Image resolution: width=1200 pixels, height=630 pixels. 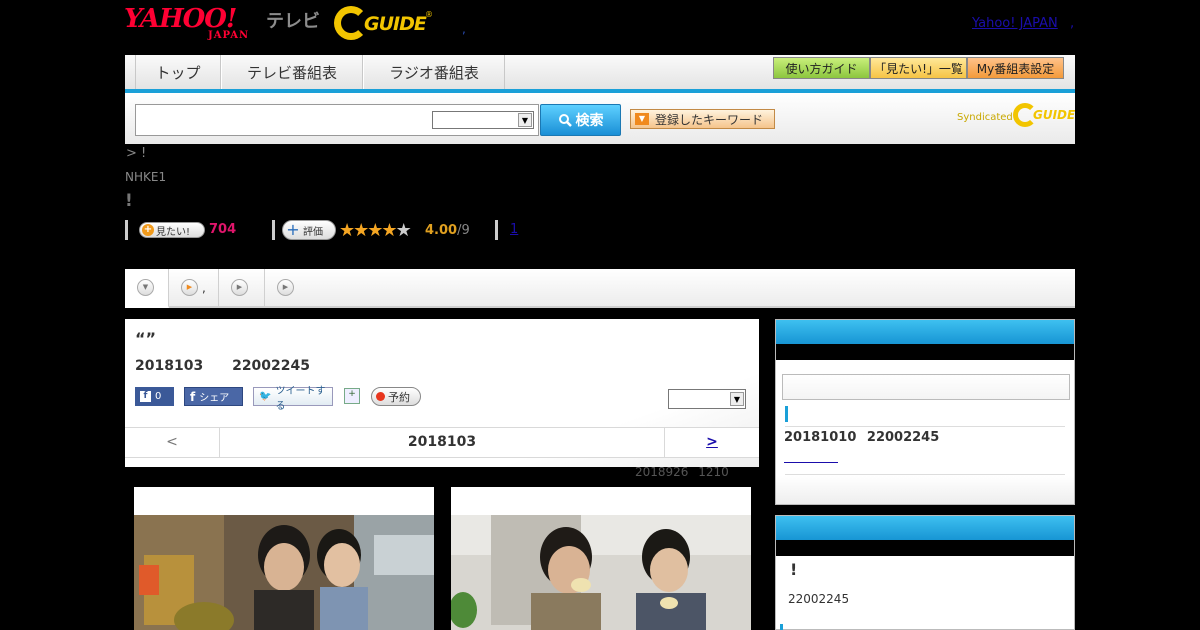 What do you see at coordinates (702, 119) in the screenshot?
I see `saved-keywords-button: ▼ 登録したキーワード` at bounding box center [702, 119].